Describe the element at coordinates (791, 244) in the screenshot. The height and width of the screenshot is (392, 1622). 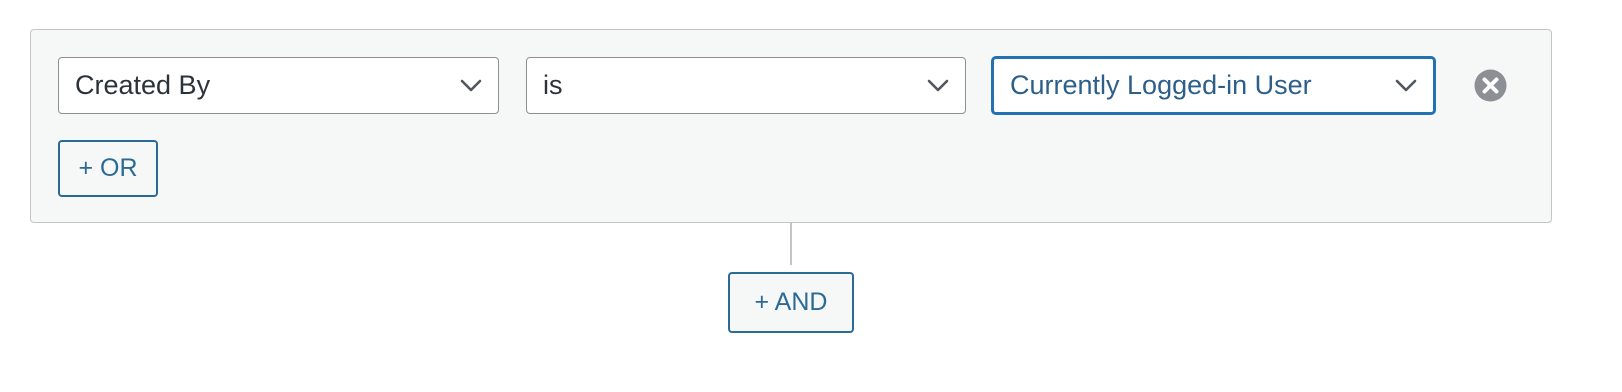
I see `and-connector-line` at that location.